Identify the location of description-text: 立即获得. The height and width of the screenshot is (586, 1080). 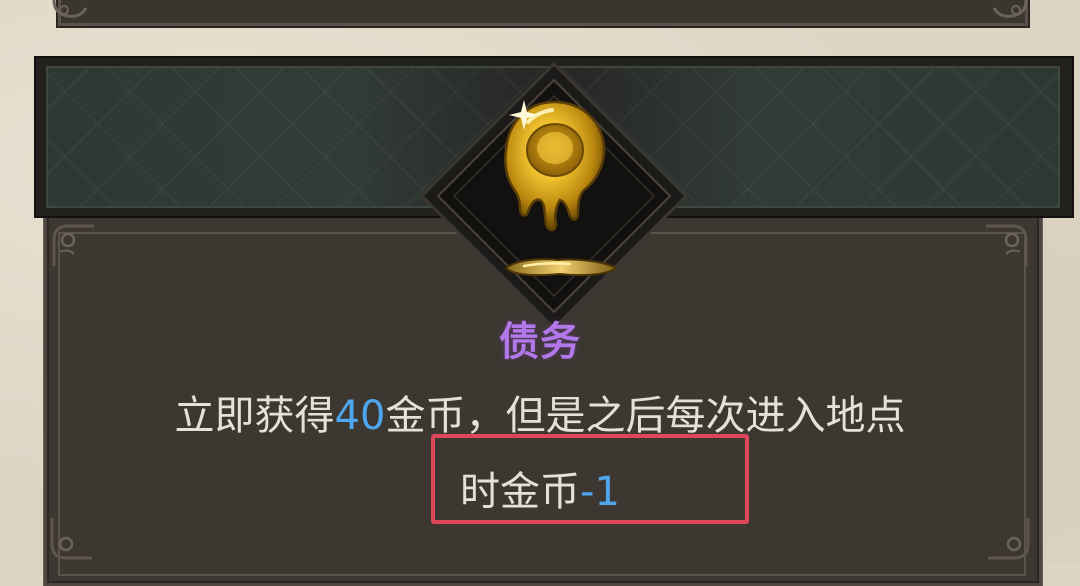
(254, 416).